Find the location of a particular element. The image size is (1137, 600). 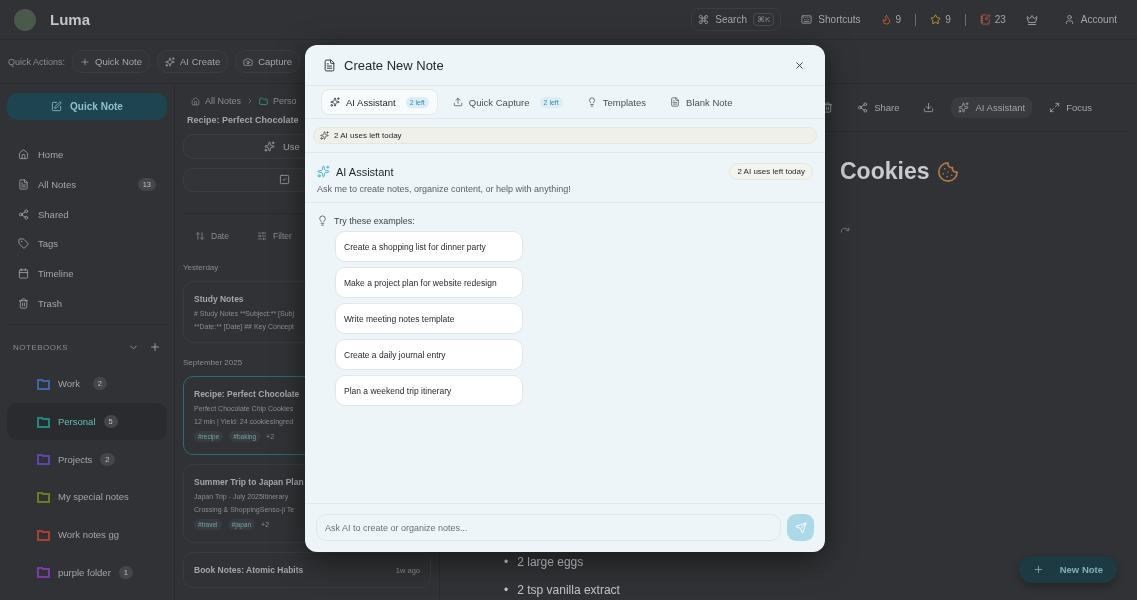

section-heading: NOTEBOOKS is located at coordinates (41, 347).